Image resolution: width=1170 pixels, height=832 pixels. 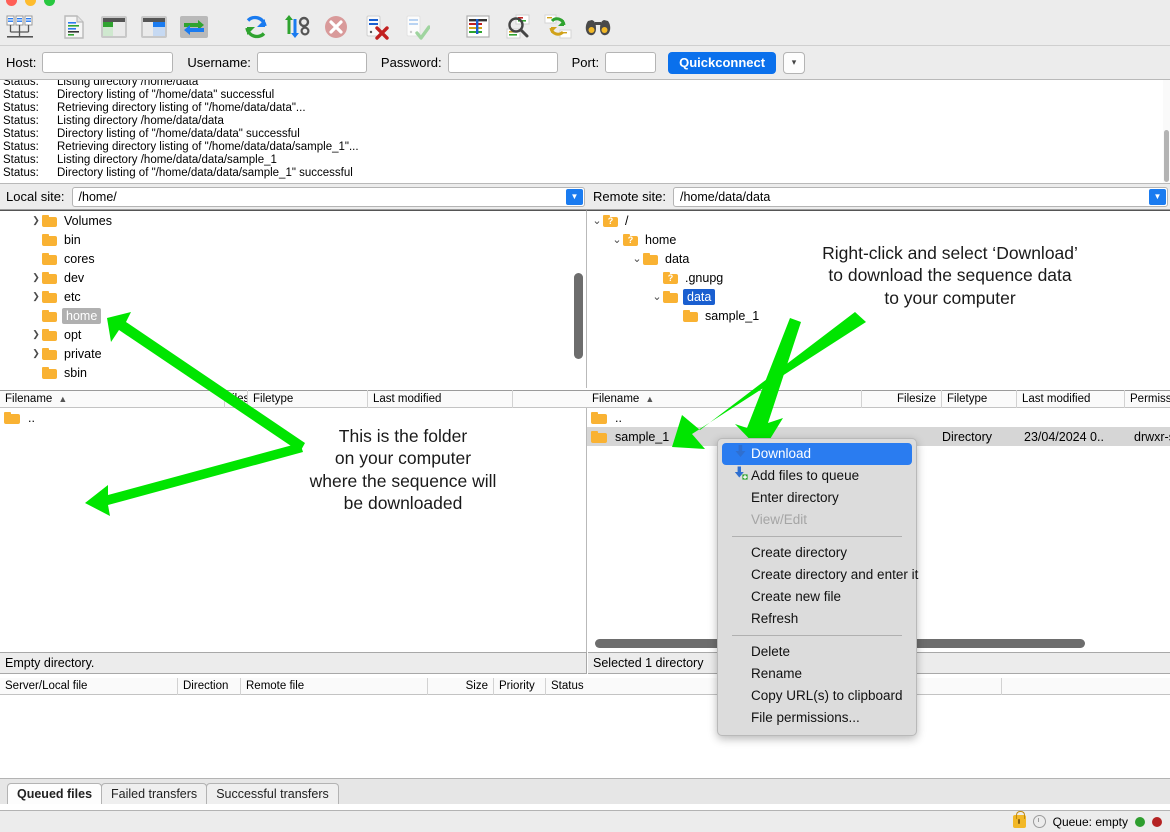 What do you see at coordinates (817, 696) in the screenshot?
I see `context-menu-item-copy-url-s-to-clipboard: Copy URL(s) to clipboard` at bounding box center [817, 696].